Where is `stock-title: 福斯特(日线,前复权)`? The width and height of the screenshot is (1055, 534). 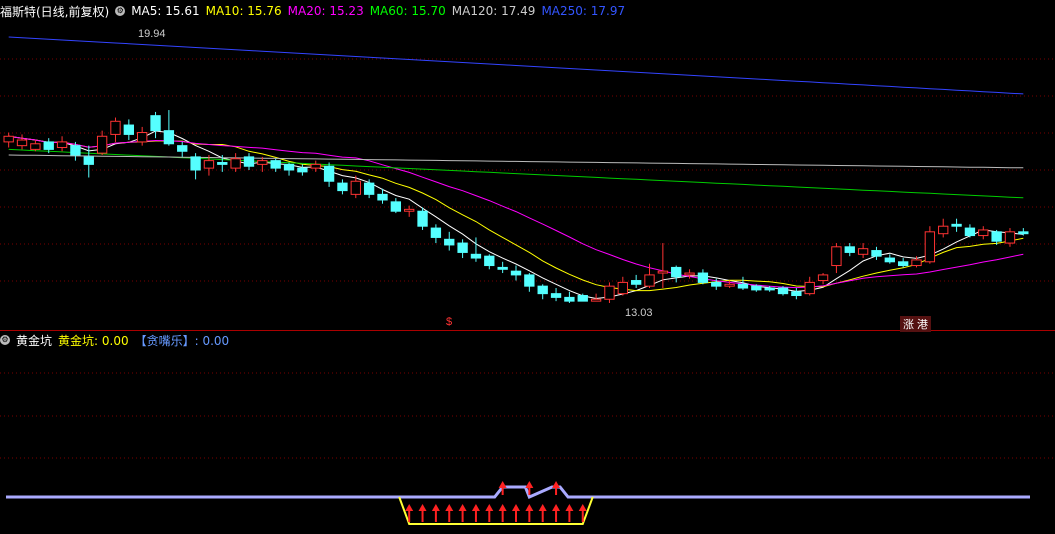
stock-title: 福斯特(日线,前复权) is located at coordinates (55, 11).